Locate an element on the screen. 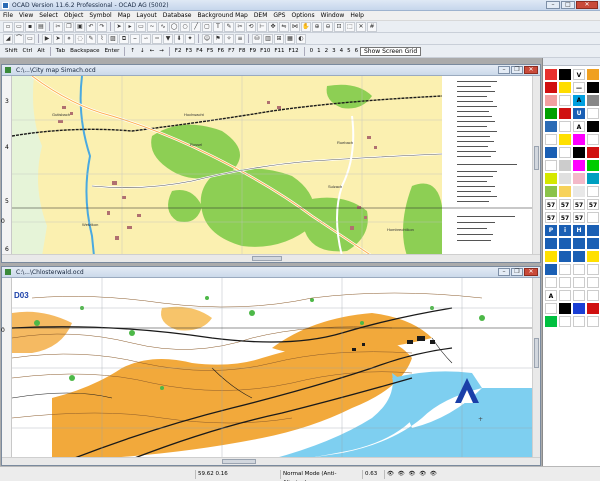 This screenshot has height=481, width=600. key-f4: F4 is located at coordinates (199, 51).